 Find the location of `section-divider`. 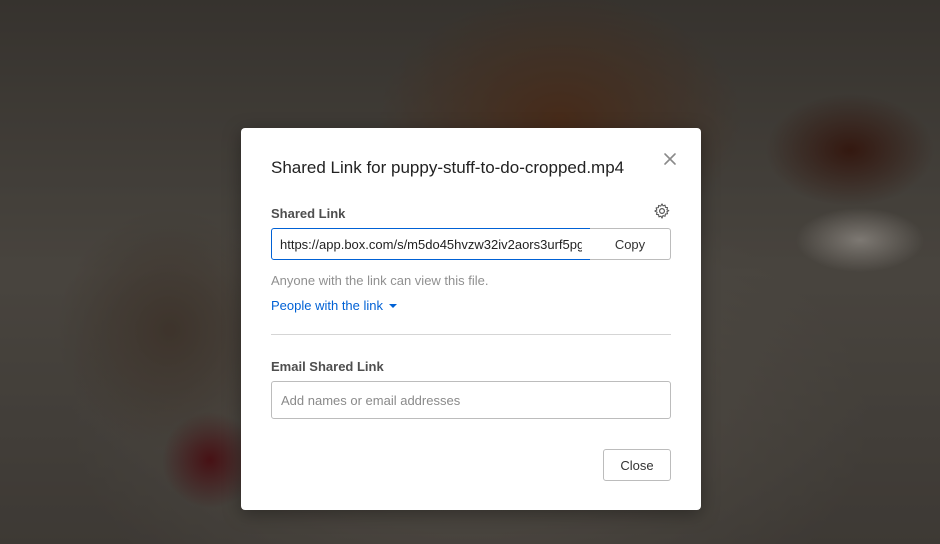

section-divider is located at coordinates (471, 334).